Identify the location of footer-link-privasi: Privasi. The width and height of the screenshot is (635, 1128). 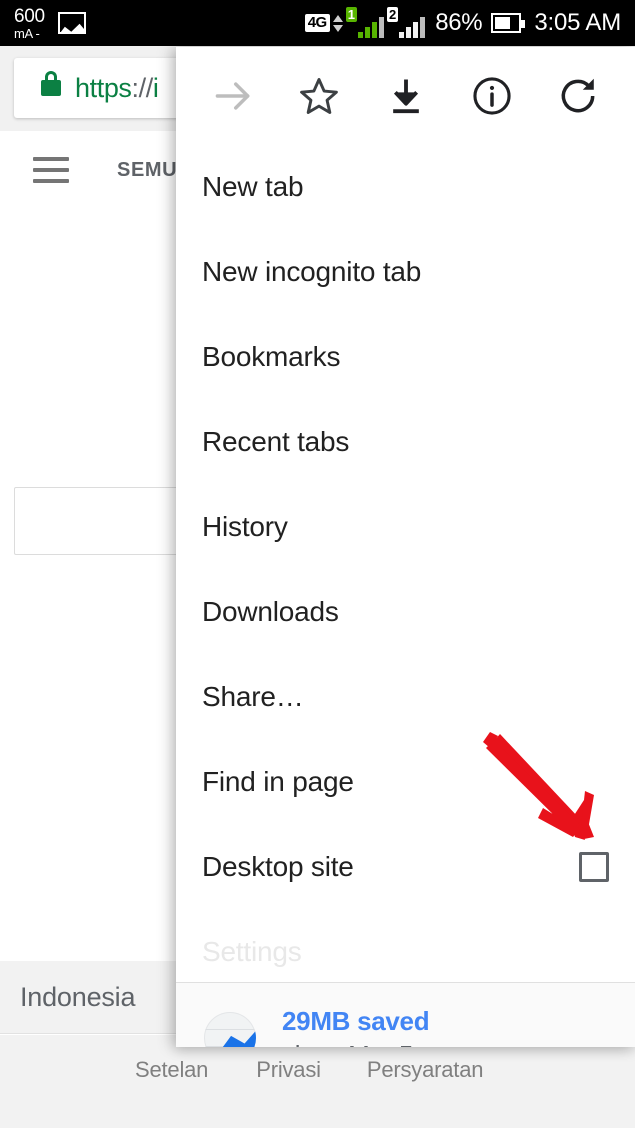
(288, 1070).